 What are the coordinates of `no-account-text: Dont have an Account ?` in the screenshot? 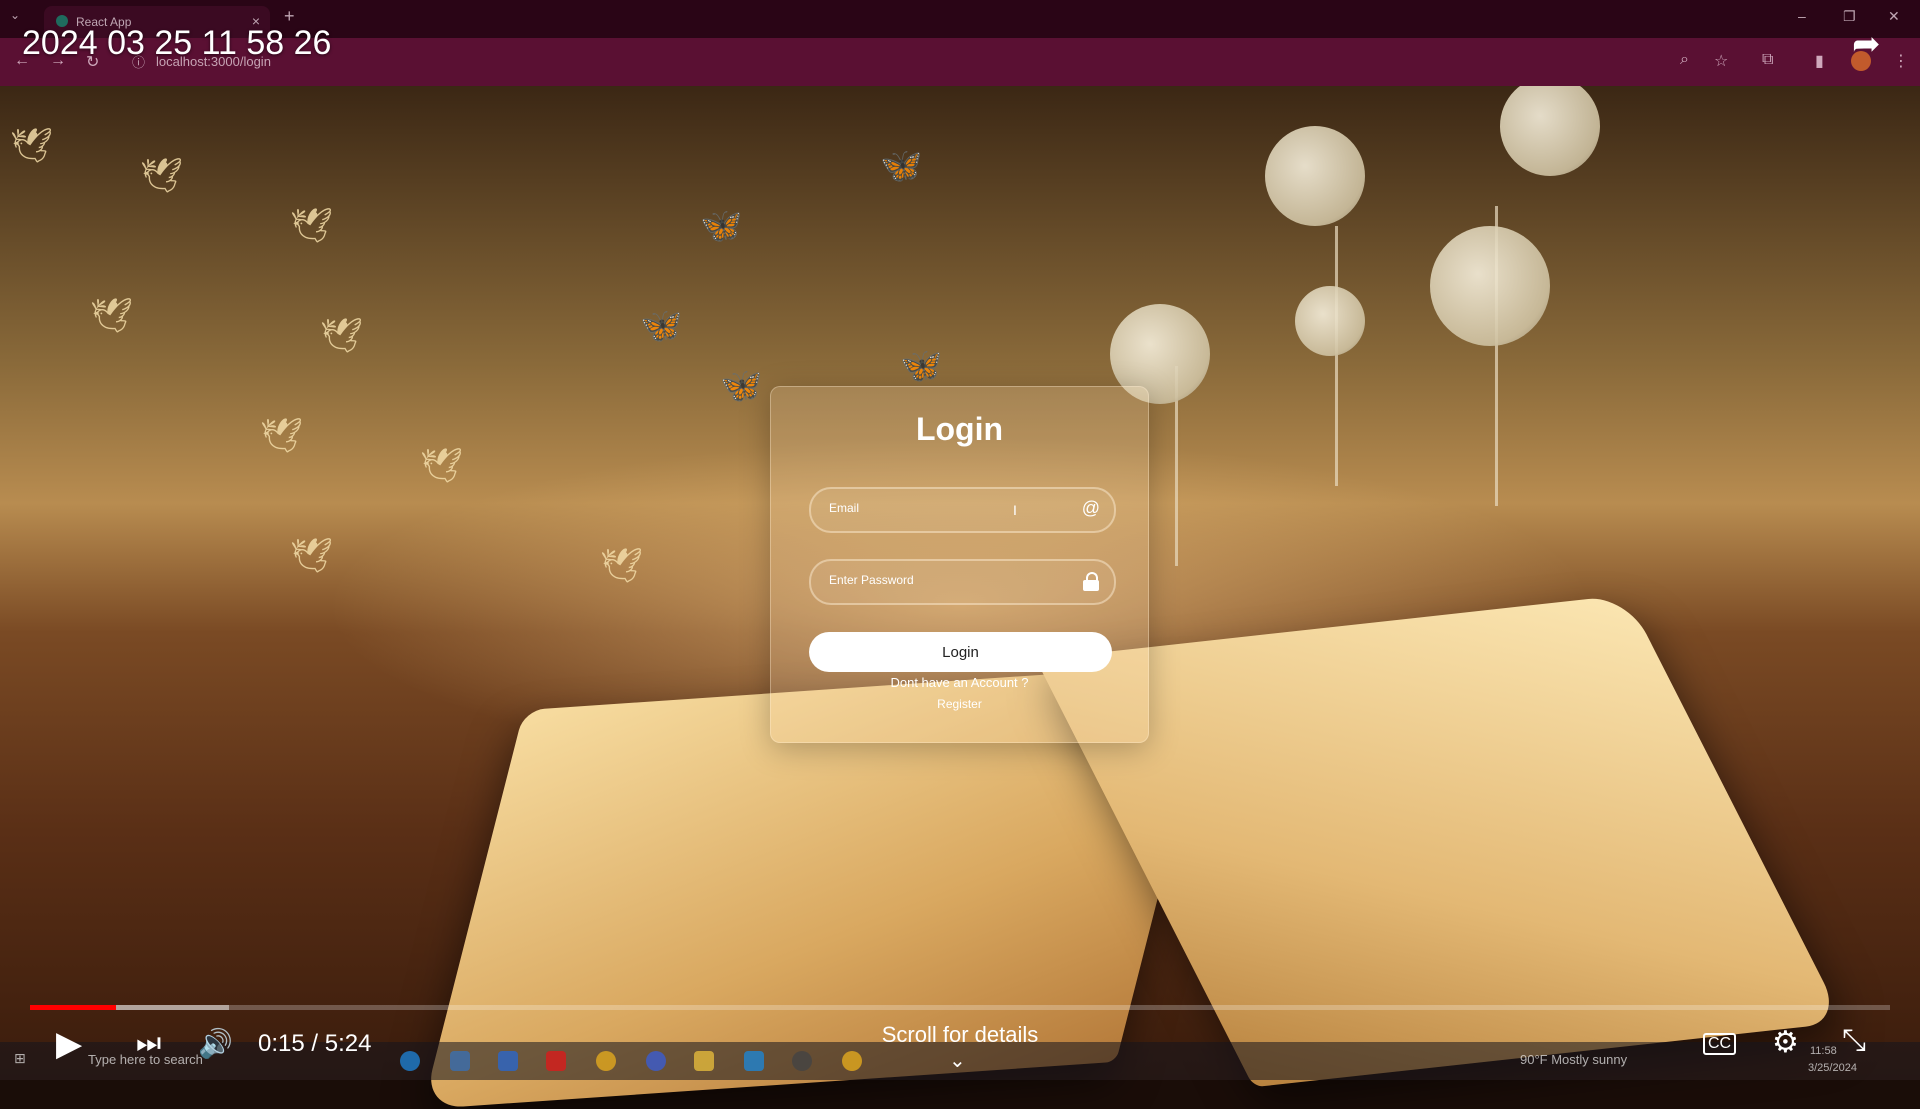 It's located at (959, 682).